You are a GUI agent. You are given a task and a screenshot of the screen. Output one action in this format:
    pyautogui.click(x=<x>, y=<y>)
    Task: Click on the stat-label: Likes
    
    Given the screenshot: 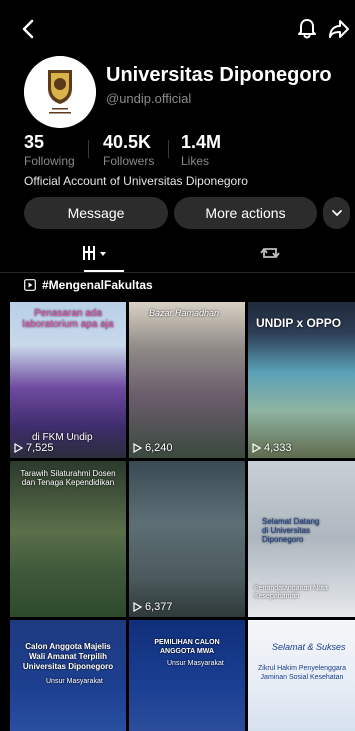 What is the action you would take?
    pyautogui.click(x=195, y=161)
    